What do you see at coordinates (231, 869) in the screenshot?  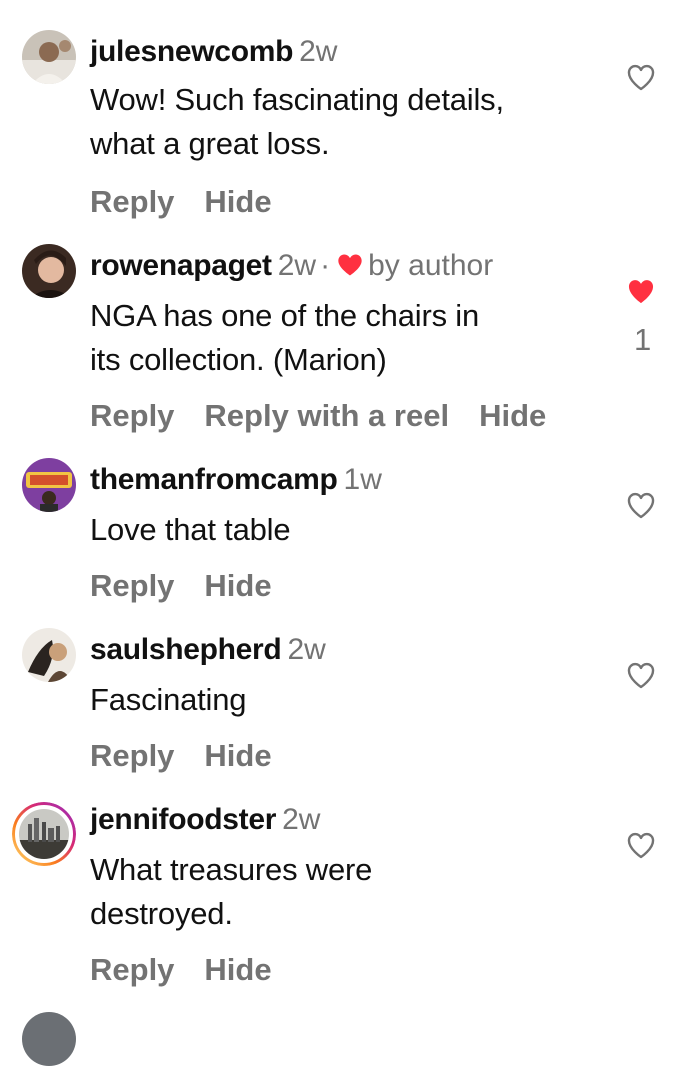 I see `comment-text-line: What treasures were` at bounding box center [231, 869].